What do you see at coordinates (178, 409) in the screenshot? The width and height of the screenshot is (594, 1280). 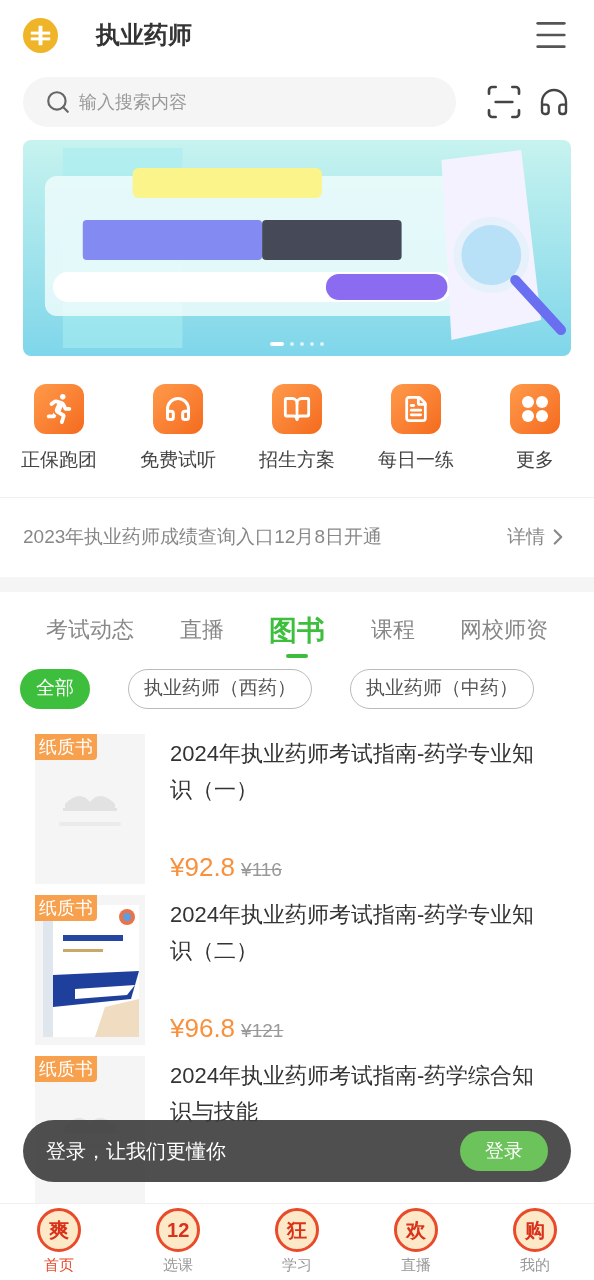 I see `headphones-icon` at bounding box center [178, 409].